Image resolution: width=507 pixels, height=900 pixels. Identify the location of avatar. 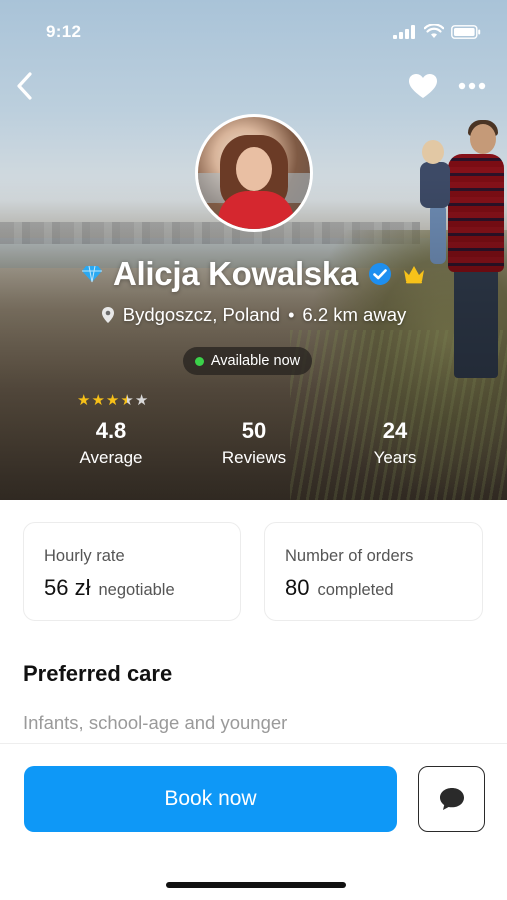
(254, 173).